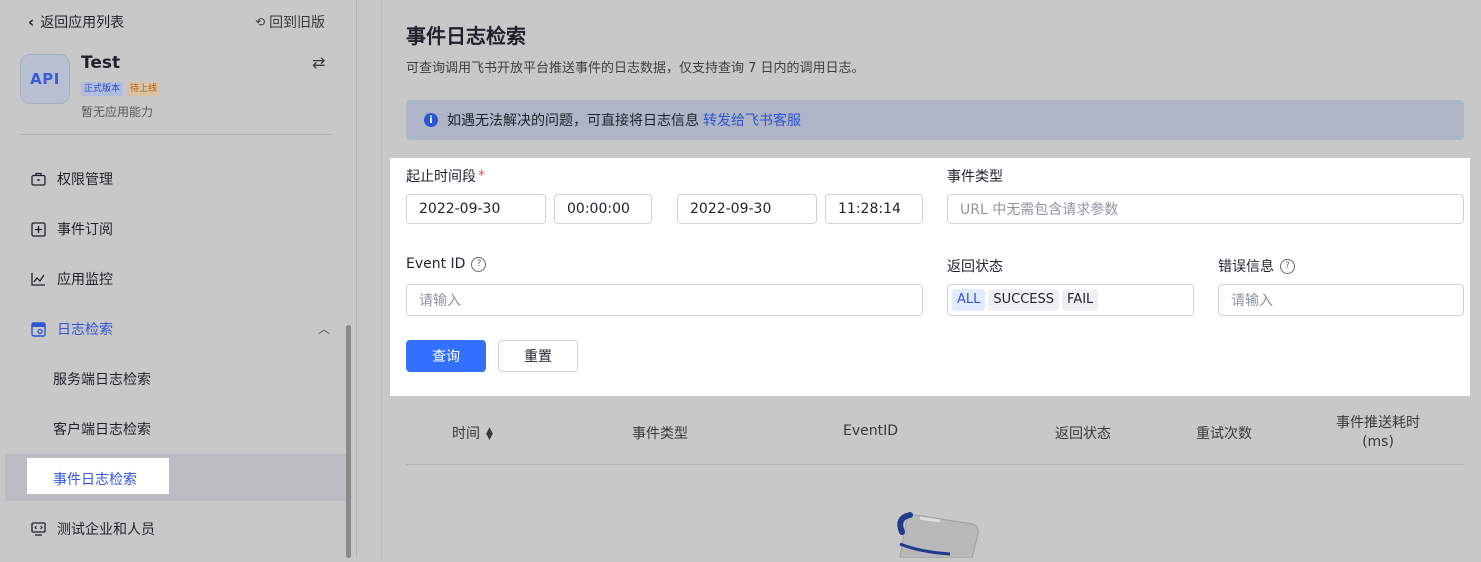  I want to click on switch-app-icon: ⇄, so click(318, 62).